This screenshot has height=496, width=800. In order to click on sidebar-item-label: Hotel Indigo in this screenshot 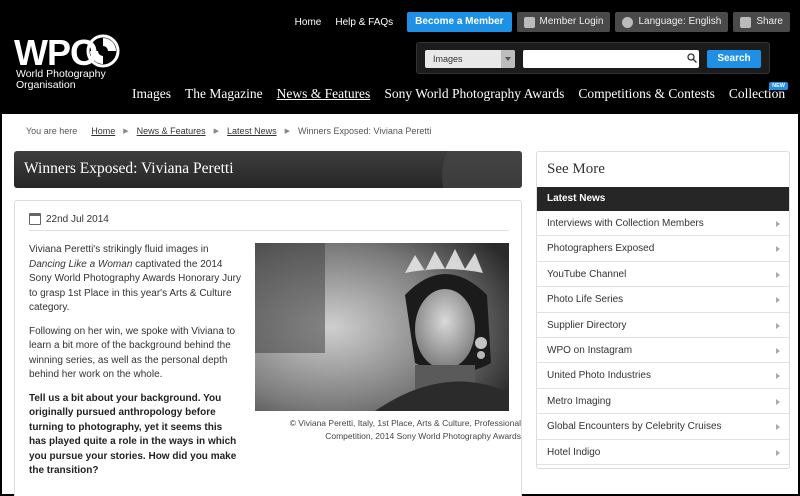, I will do `click(574, 452)`.